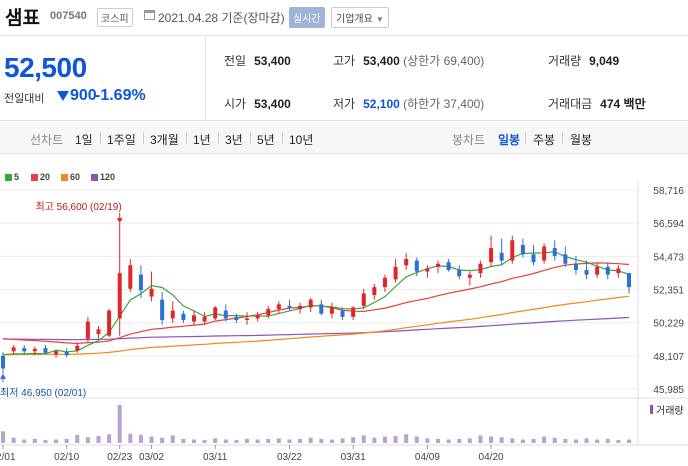  I want to click on volume-legend-swatch, so click(651, 409).